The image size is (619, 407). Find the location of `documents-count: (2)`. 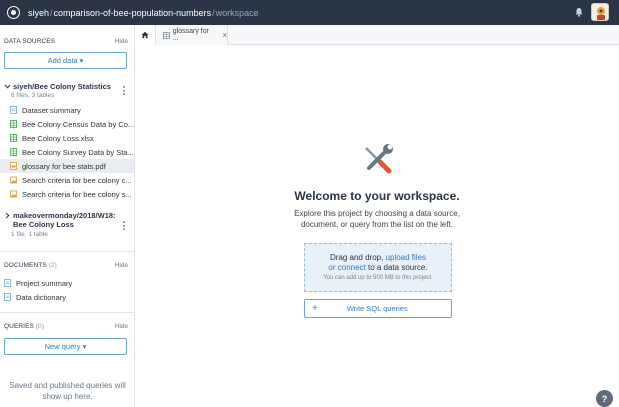

documents-count: (2) is located at coordinates (52, 265).